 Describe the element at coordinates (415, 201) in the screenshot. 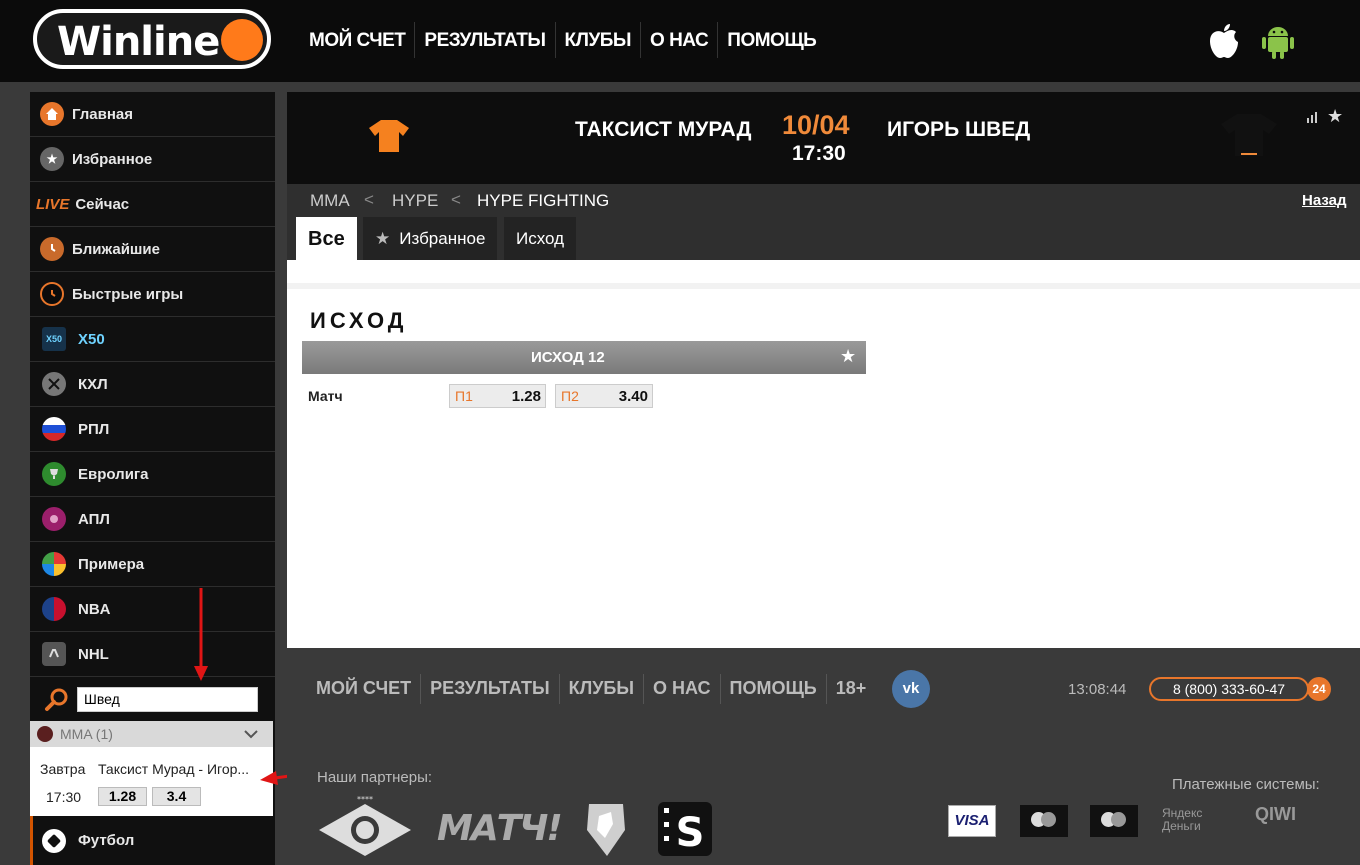

I see `breadcrumb-hype: HYPE` at that location.